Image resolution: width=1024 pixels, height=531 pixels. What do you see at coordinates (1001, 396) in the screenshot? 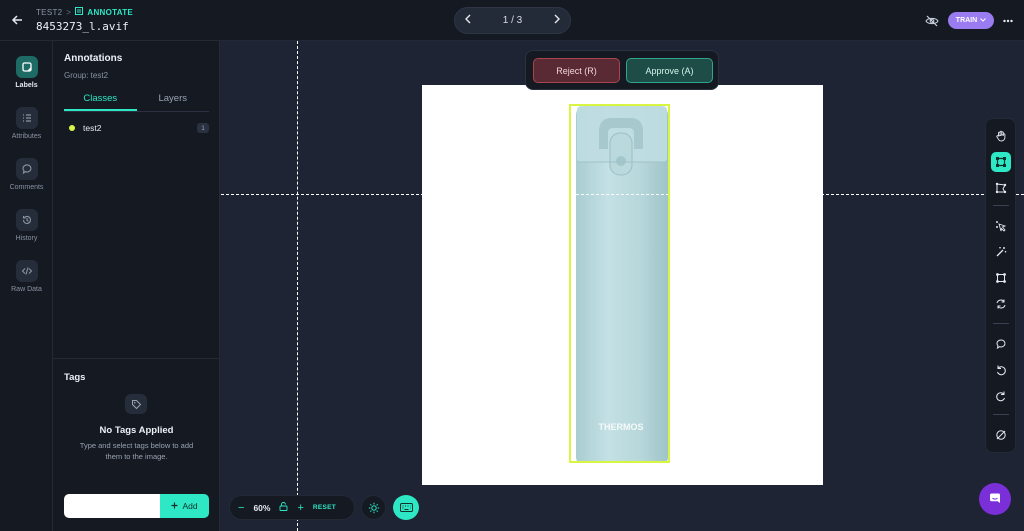
I see `redo-icon` at bounding box center [1001, 396].